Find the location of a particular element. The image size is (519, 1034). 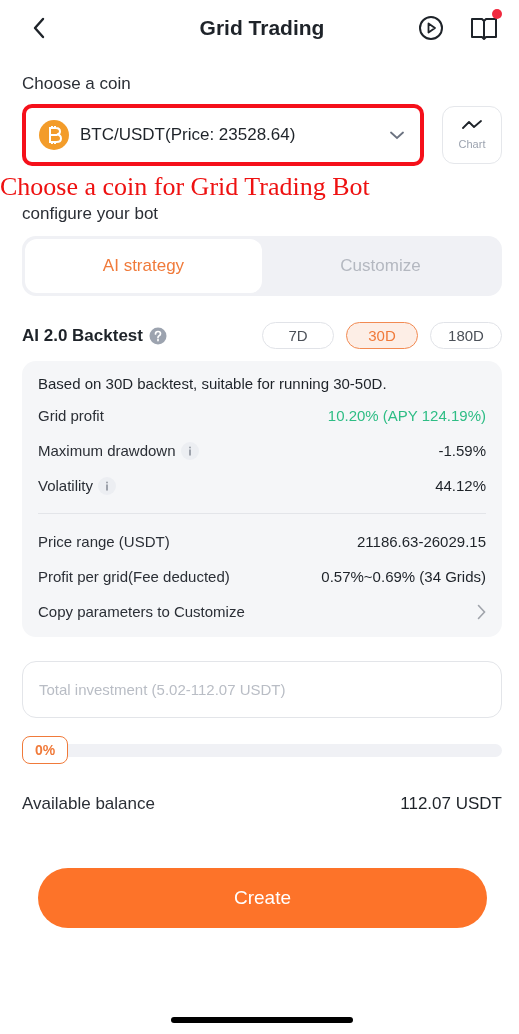

summary-note: Based on 30D backtest, suitable for running 30-50D. is located at coordinates (213, 383).